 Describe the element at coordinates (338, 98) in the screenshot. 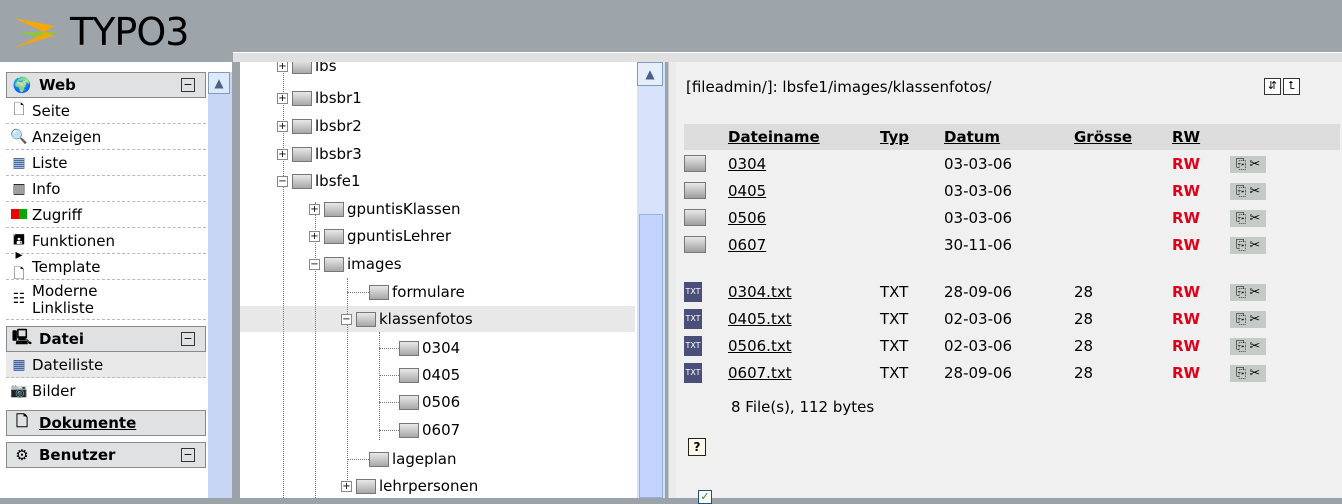

I see `tree-node-label: lbsbr1` at that location.